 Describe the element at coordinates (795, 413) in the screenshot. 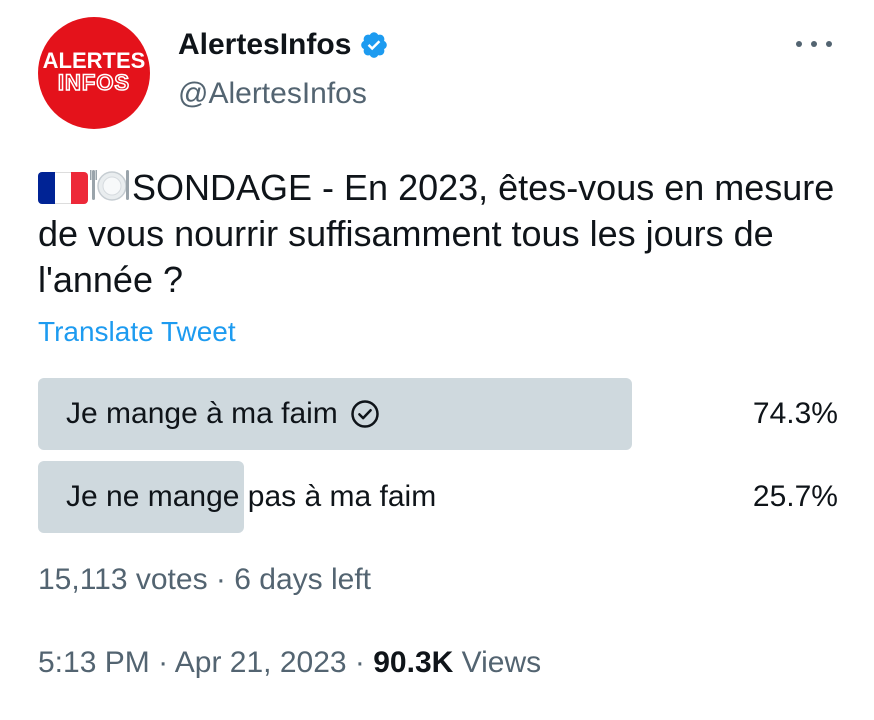

I see `poll-option-percent: 74.3%` at that location.